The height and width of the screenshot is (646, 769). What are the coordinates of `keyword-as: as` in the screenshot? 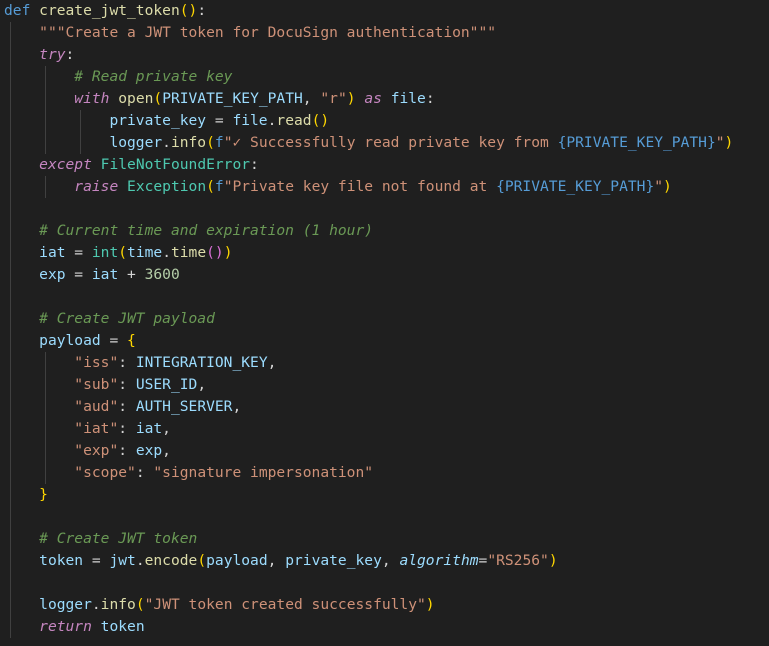 It's located at (373, 98).